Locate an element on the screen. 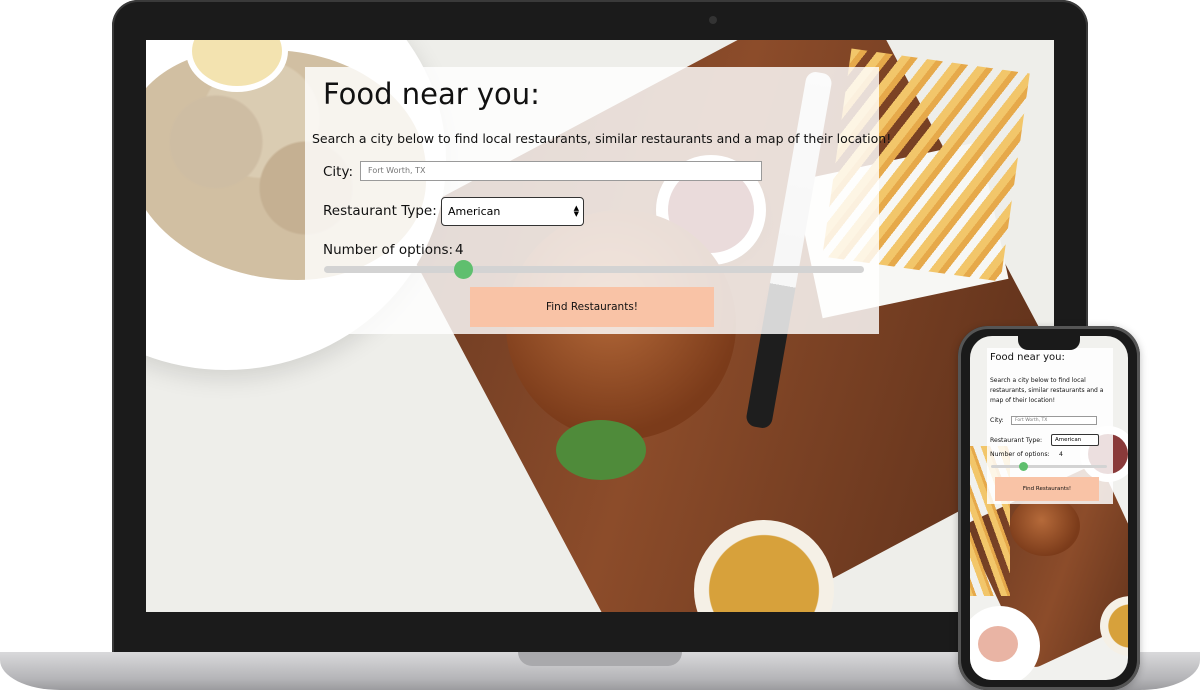  page-title: Food near you: is located at coordinates (431, 94).